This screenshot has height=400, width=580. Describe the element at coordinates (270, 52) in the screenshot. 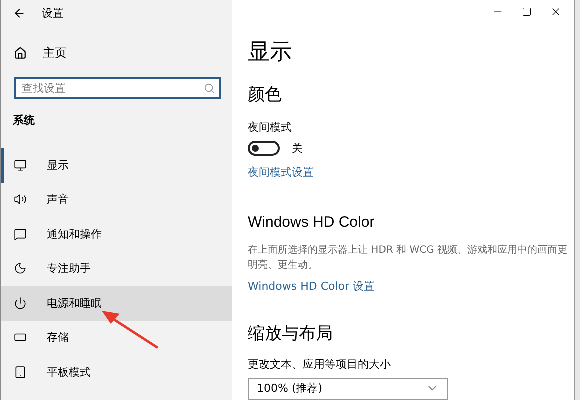

I see `page-title: 显示` at that location.